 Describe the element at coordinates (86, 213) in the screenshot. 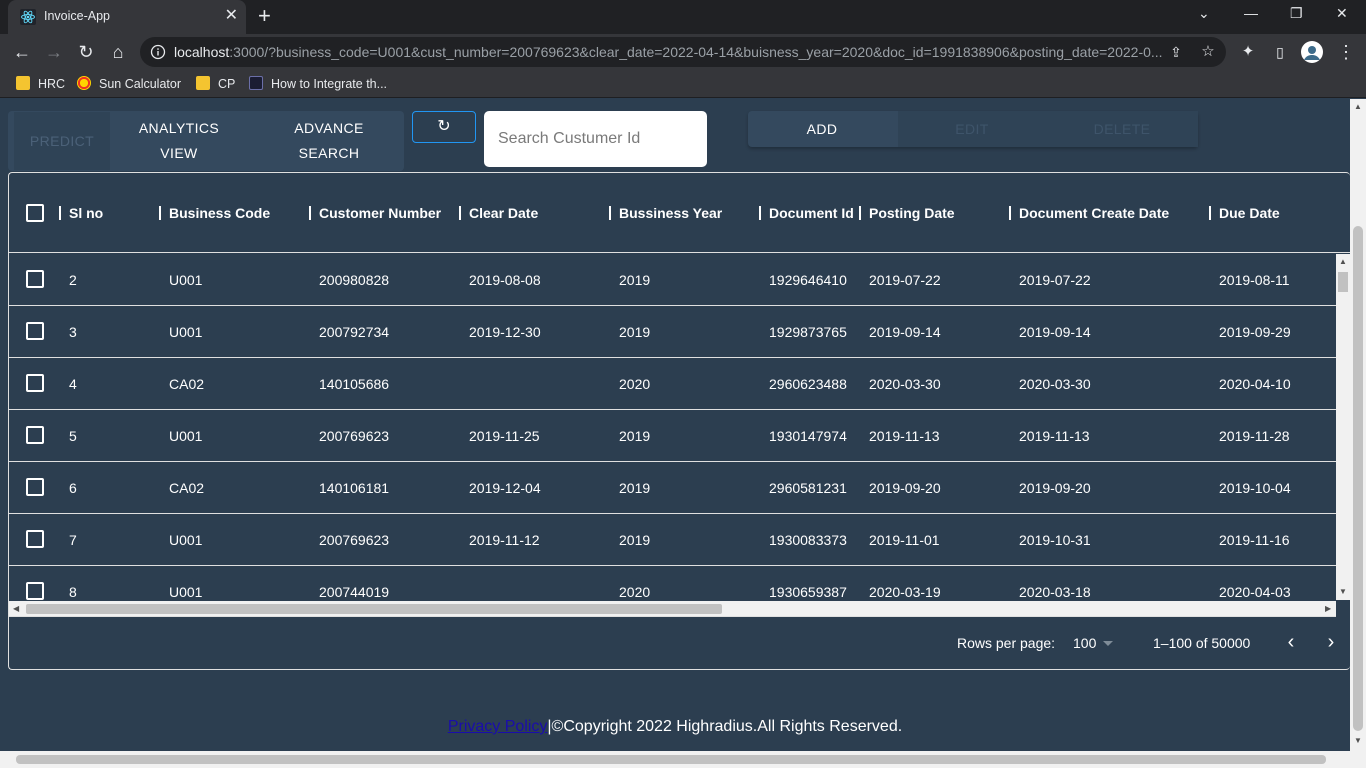

I see `column-header-sl-no: Sl no` at that location.